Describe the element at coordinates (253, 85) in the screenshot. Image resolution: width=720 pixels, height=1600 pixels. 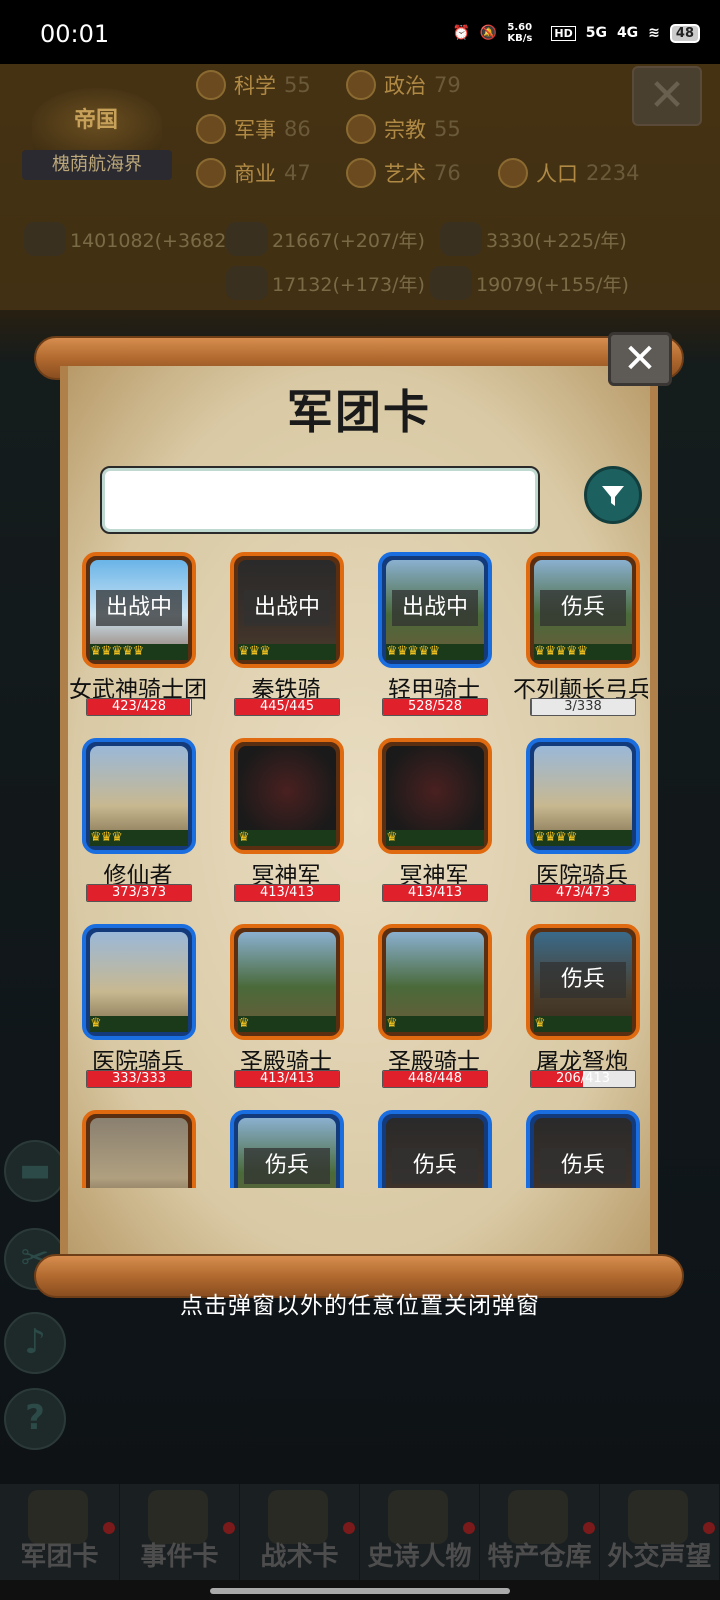
I see `stat-science: 科学 55` at that location.